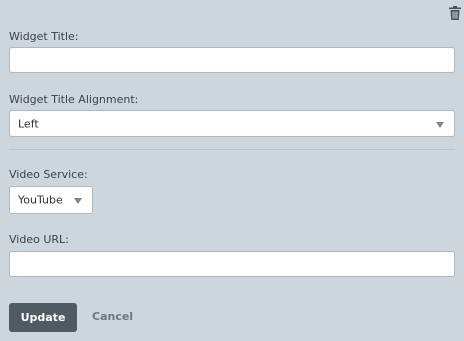 The height and width of the screenshot is (341, 464). What do you see at coordinates (48, 174) in the screenshot?
I see `video-service-label: Video Service:` at bounding box center [48, 174].